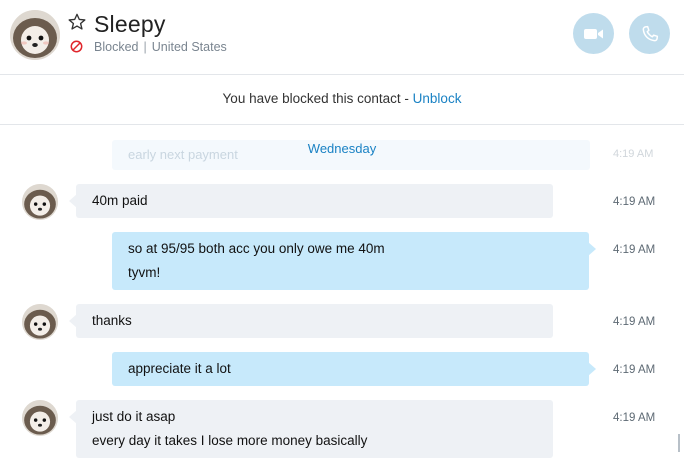  What do you see at coordinates (311, 321) in the screenshot?
I see `incoming-message: thanks` at bounding box center [311, 321].